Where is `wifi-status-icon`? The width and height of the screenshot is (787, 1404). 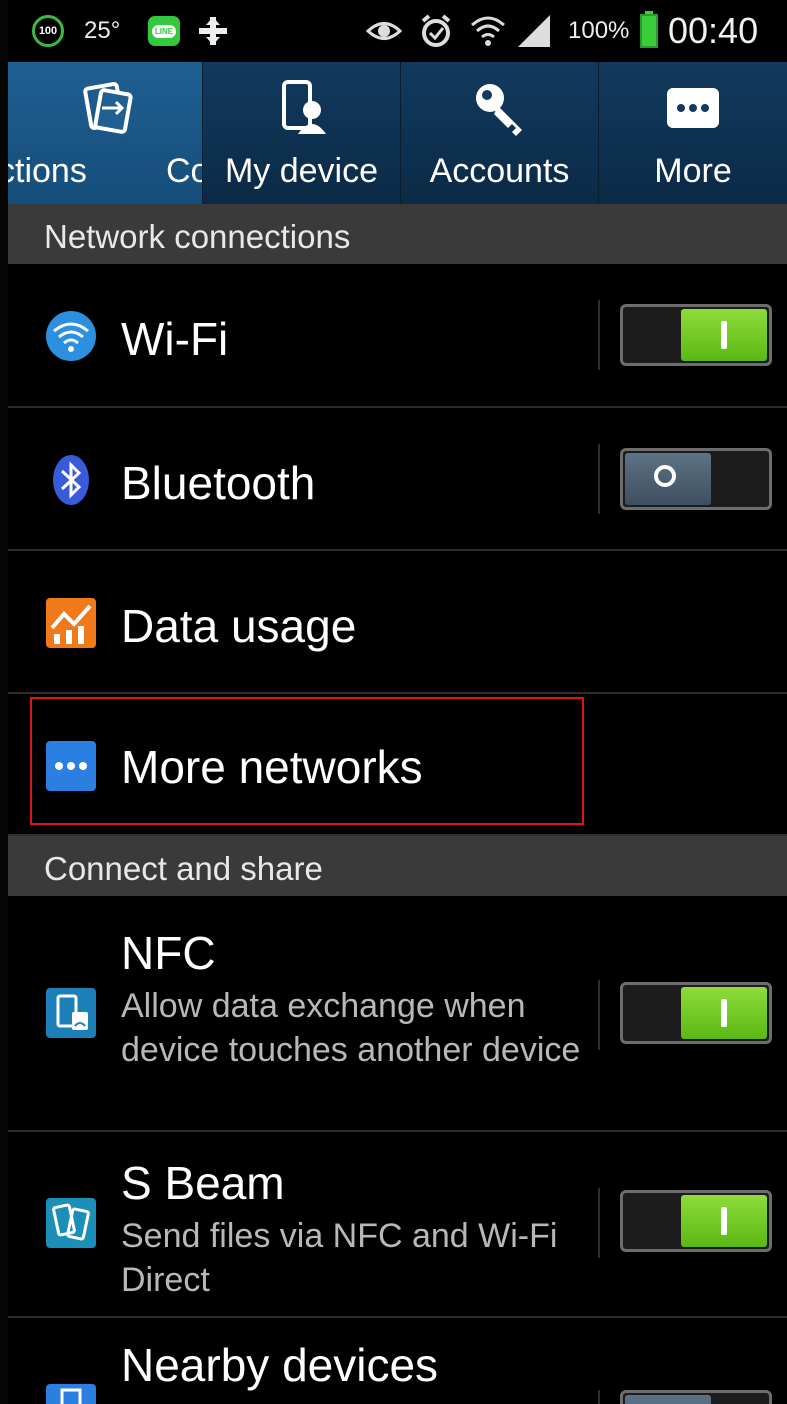 wifi-status-icon is located at coordinates (488, 31).